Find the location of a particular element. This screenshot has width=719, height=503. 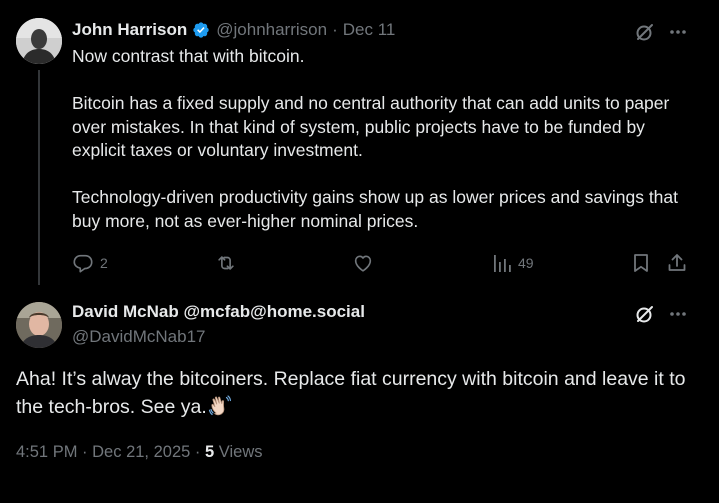

reply-button: 2 is located at coordinates (90, 263).